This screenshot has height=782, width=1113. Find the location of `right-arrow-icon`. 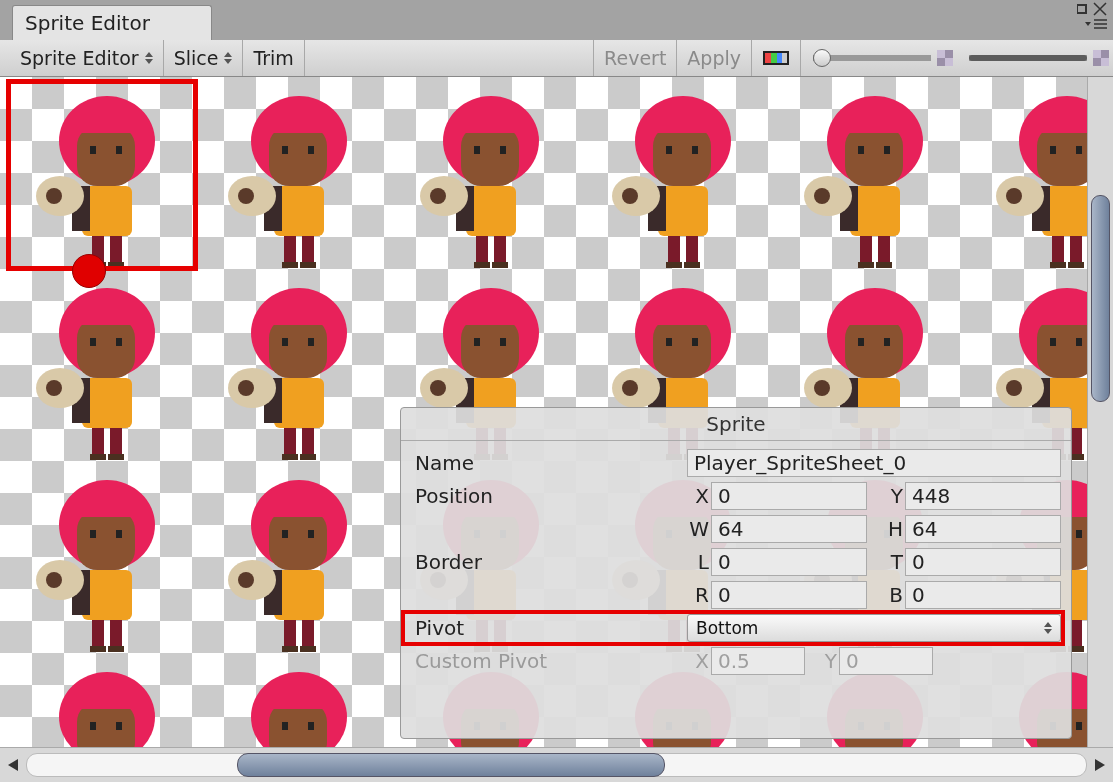

right-arrow-icon is located at coordinates (1100, 765).